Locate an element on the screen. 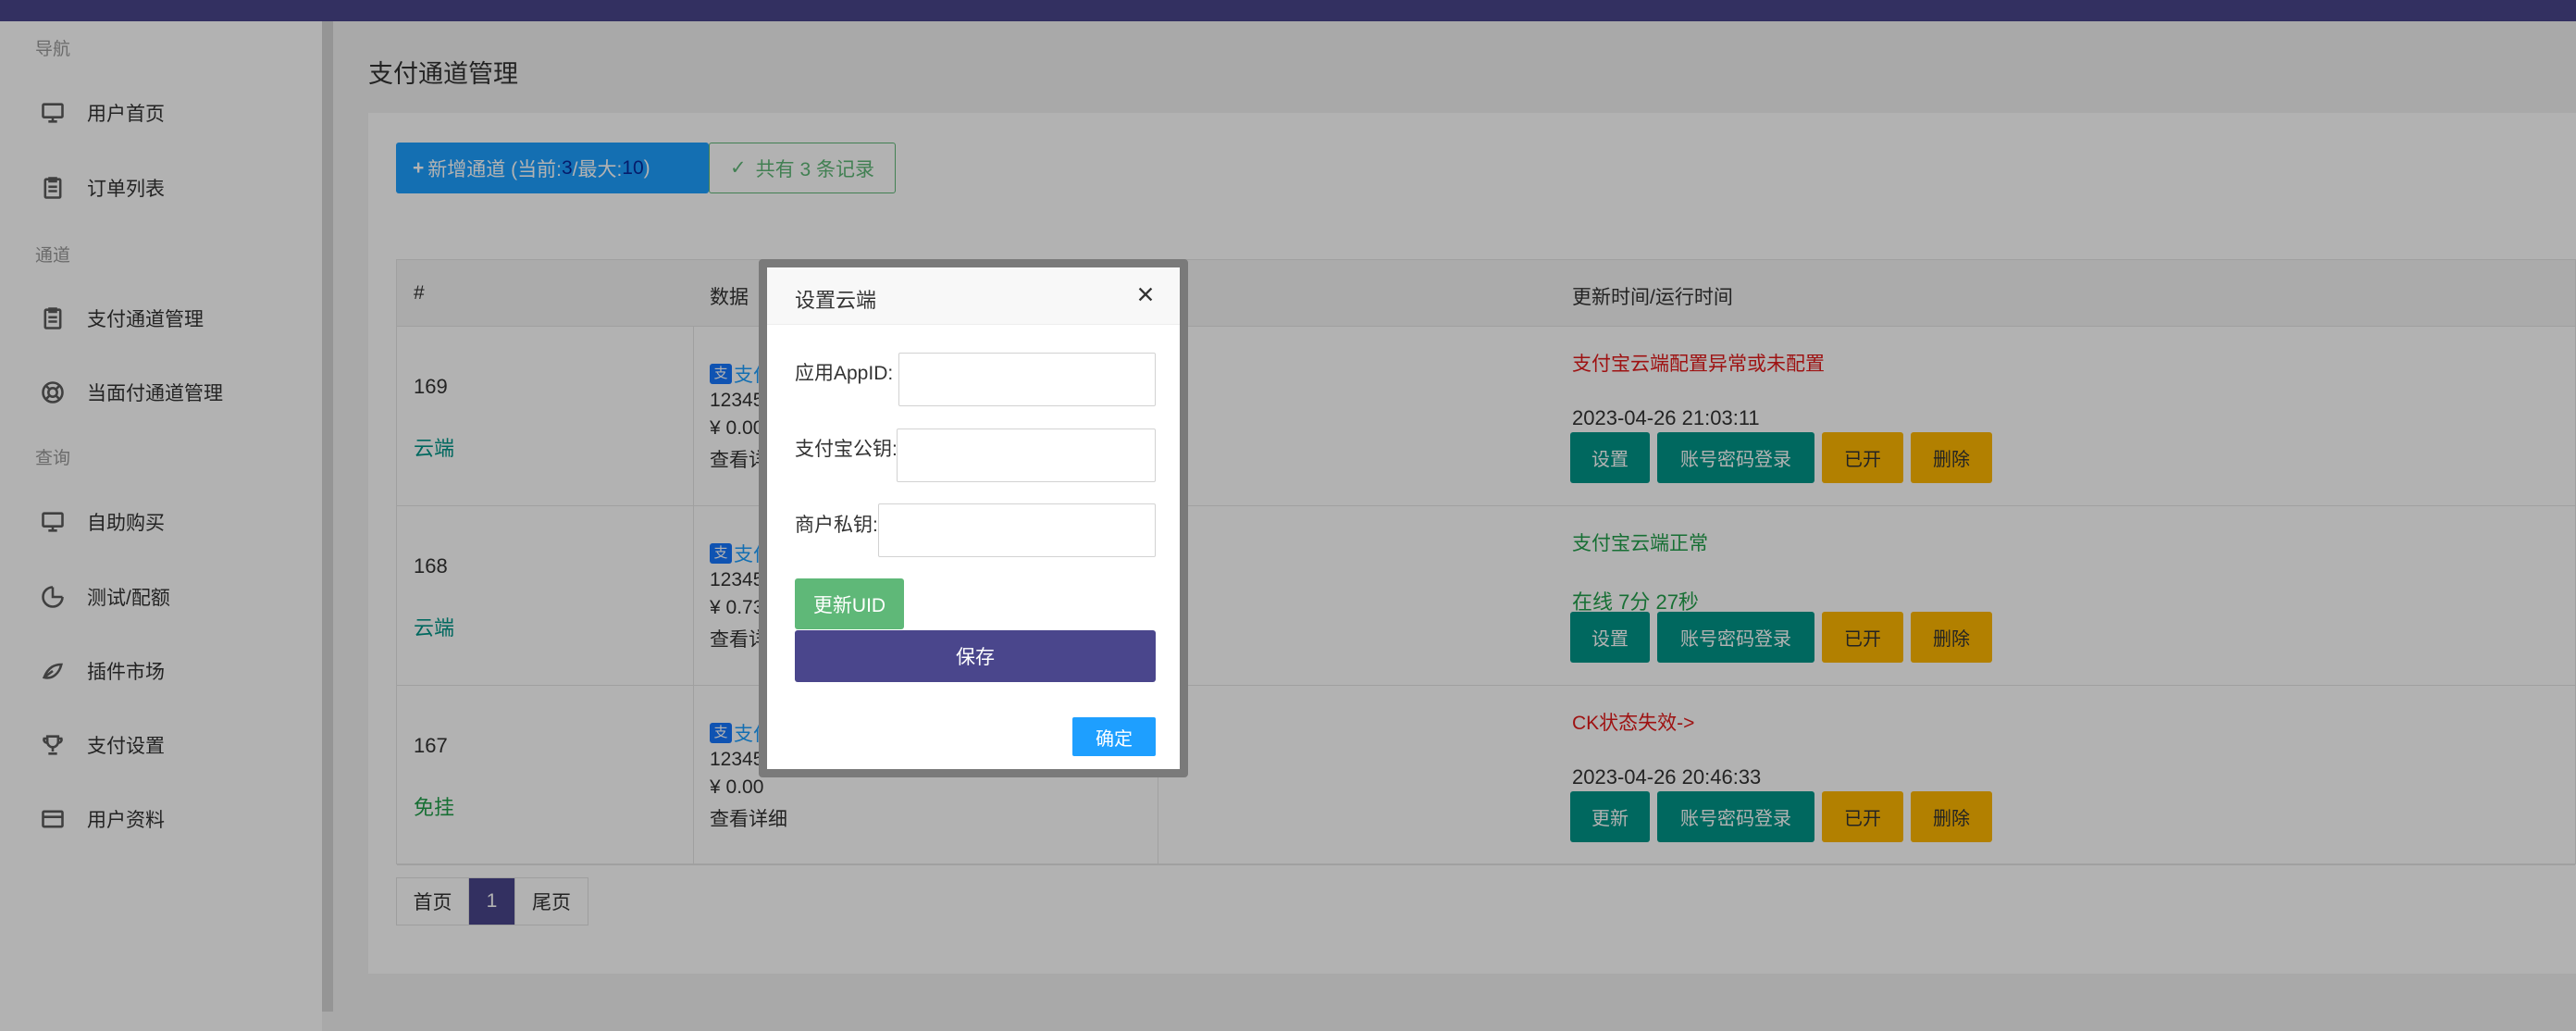 The height and width of the screenshot is (1031, 2576). confirm-button: 确定 is located at coordinates (1114, 736).